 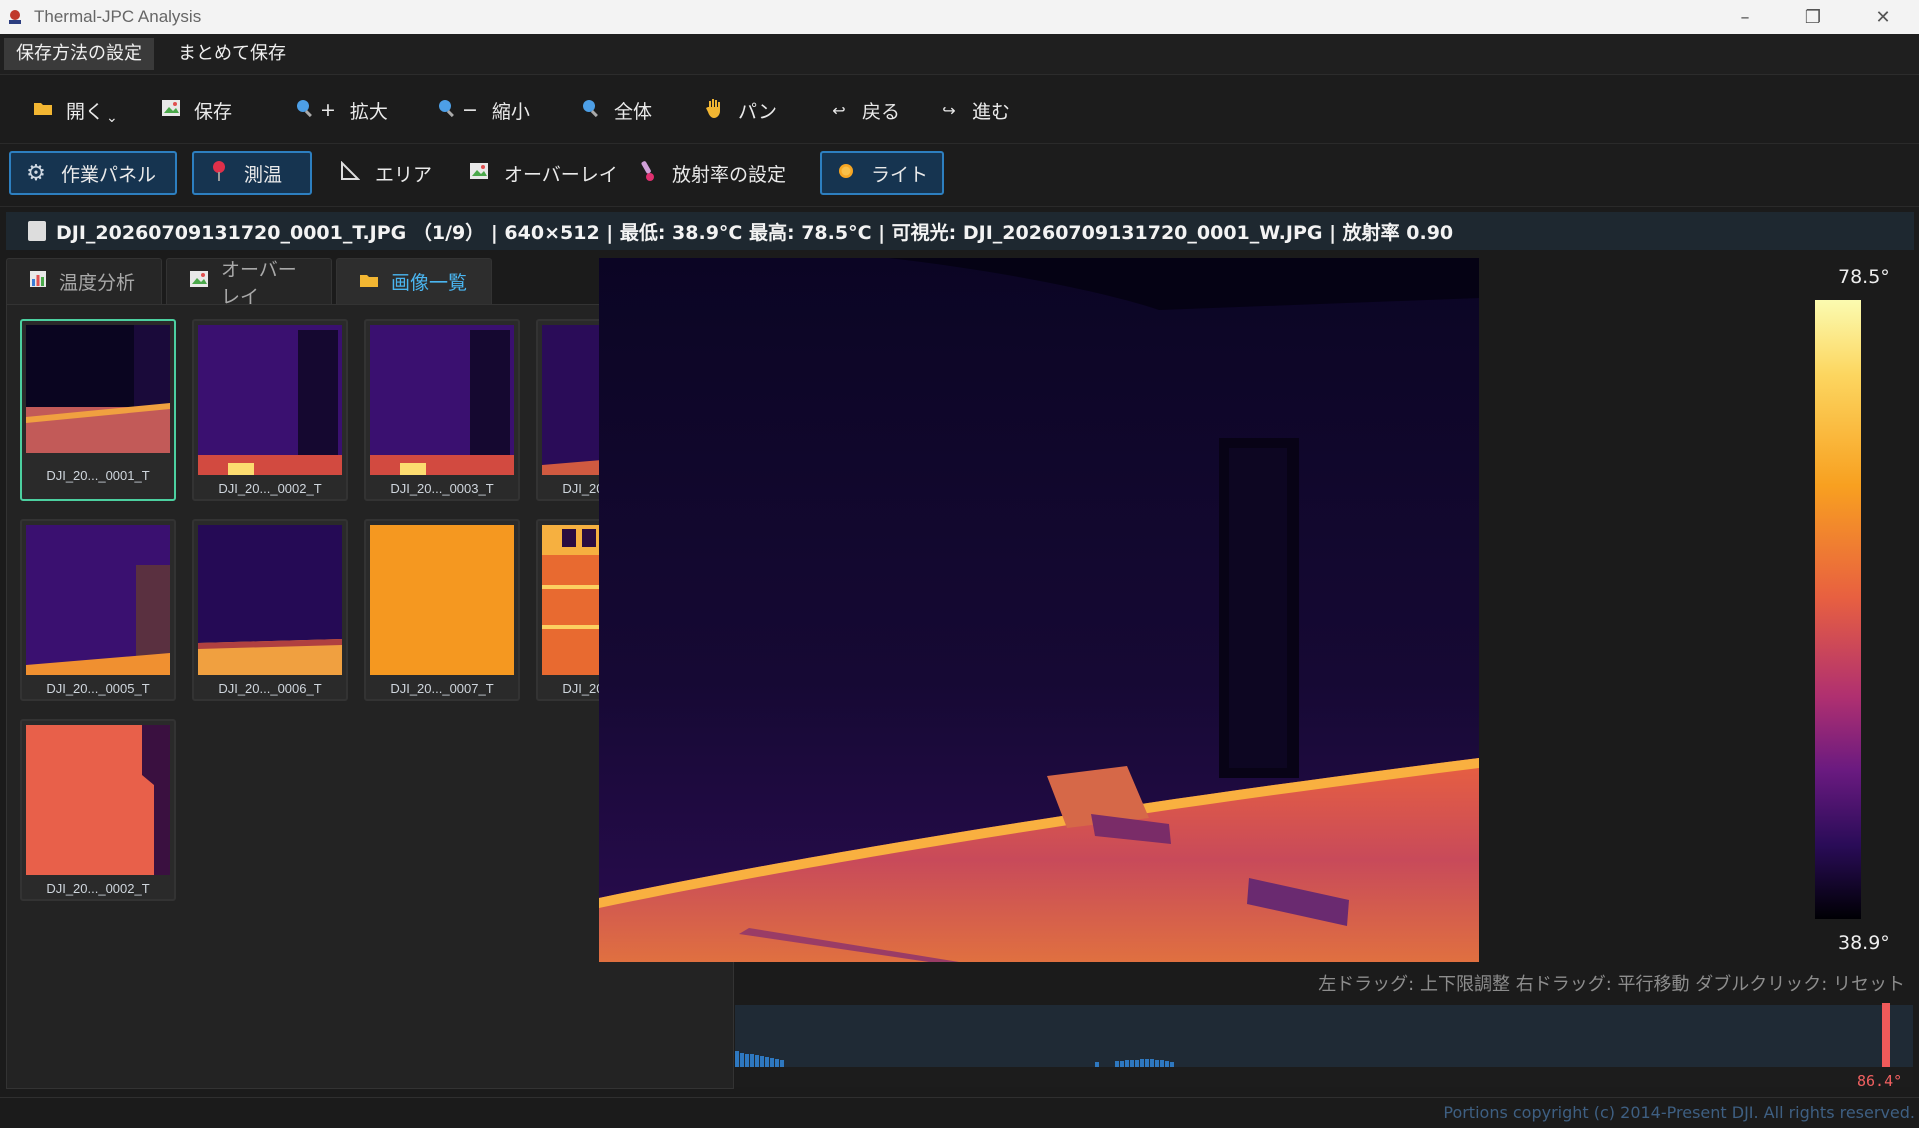 What do you see at coordinates (1324, 1036) in the screenshot?
I see `temperature-histogram` at bounding box center [1324, 1036].